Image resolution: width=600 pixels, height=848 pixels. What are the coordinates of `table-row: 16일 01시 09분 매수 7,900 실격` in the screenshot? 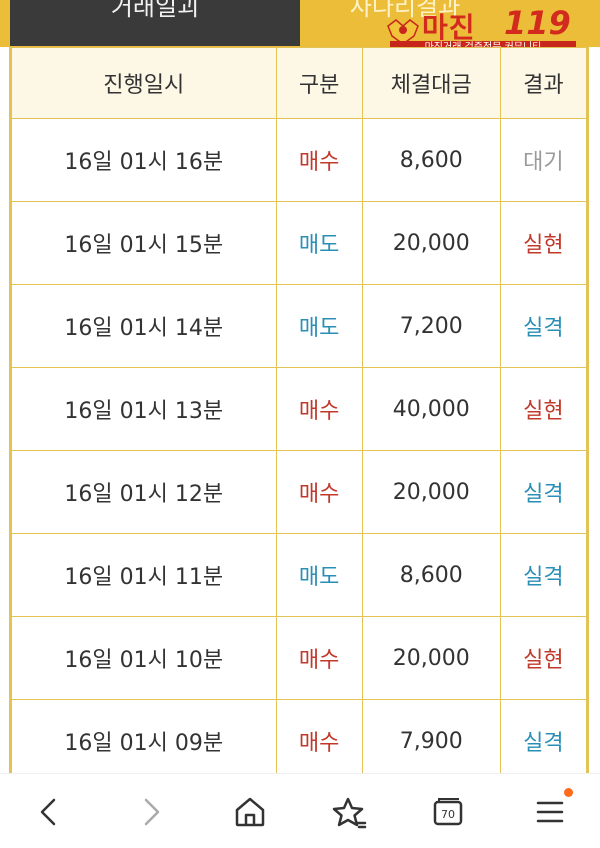 It's located at (299, 736).